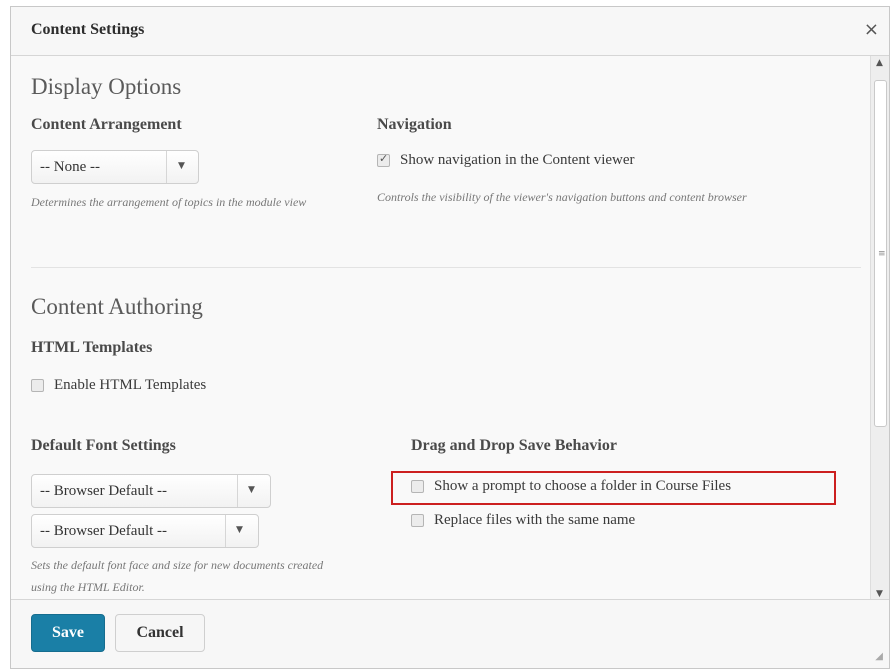 Image resolution: width=892 pixels, height=671 pixels. I want to click on vertical-scrollbar: ▲ ≡ ▼, so click(879, 328).